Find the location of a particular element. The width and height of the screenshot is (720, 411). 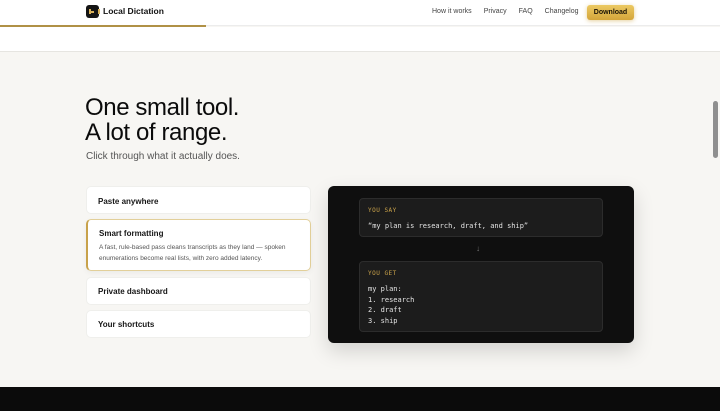

feature-tab-paste-anywhere: Paste anywhere is located at coordinates (198, 200).